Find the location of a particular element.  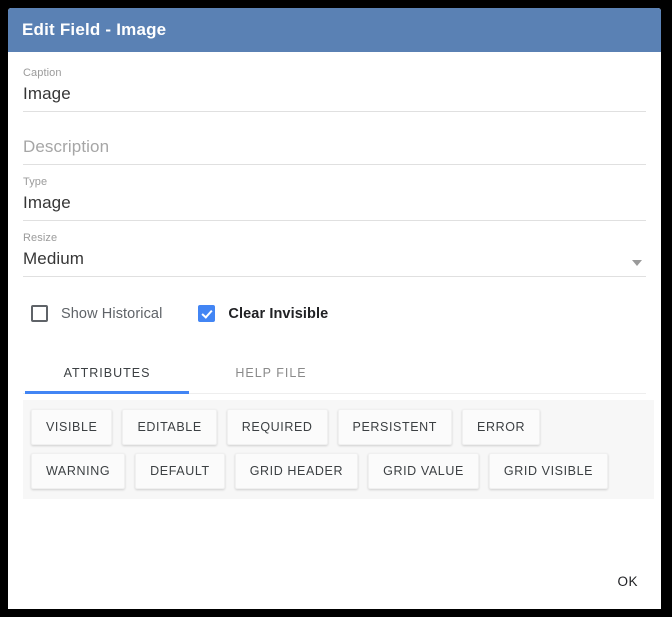

attribute-chip-default: DEFAULT is located at coordinates (180, 471).